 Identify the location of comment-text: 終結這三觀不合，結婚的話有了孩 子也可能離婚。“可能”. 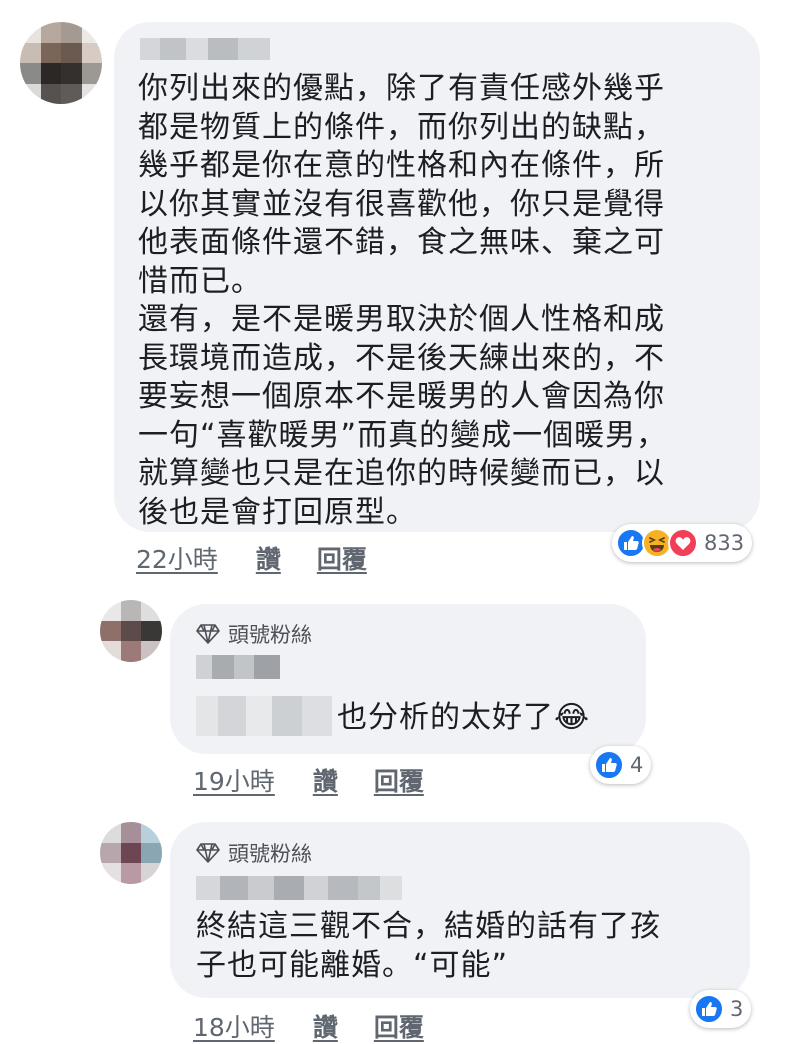
(428, 946).